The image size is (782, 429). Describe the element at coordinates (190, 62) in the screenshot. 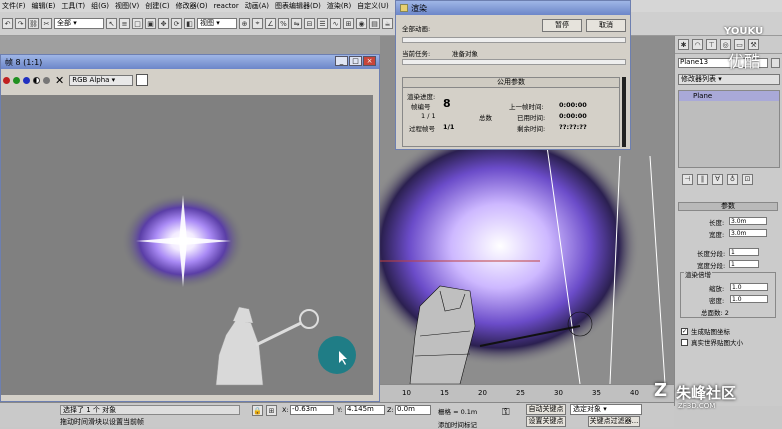

I see `frame-window-titlebar: 帧 8 (1:1)` at that location.